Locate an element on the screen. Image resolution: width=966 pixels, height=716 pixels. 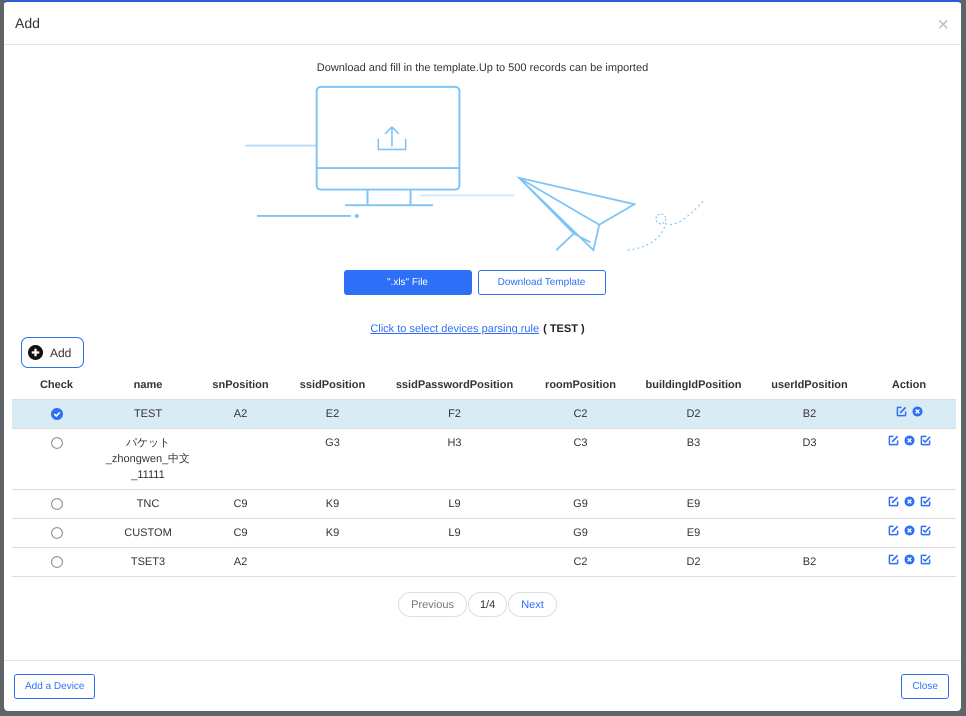
table-cell: H3 is located at coordinates (454, 443).